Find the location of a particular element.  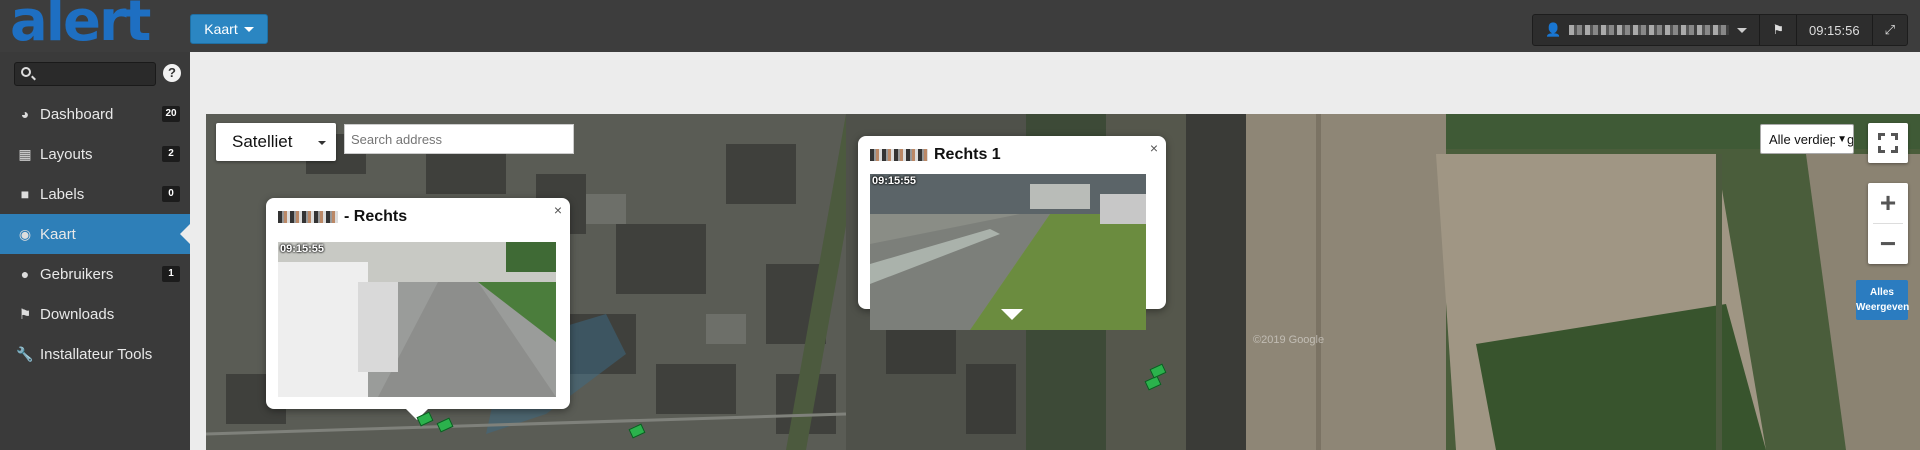

user-menu: 👤 is located at coordinates (1646, 30).